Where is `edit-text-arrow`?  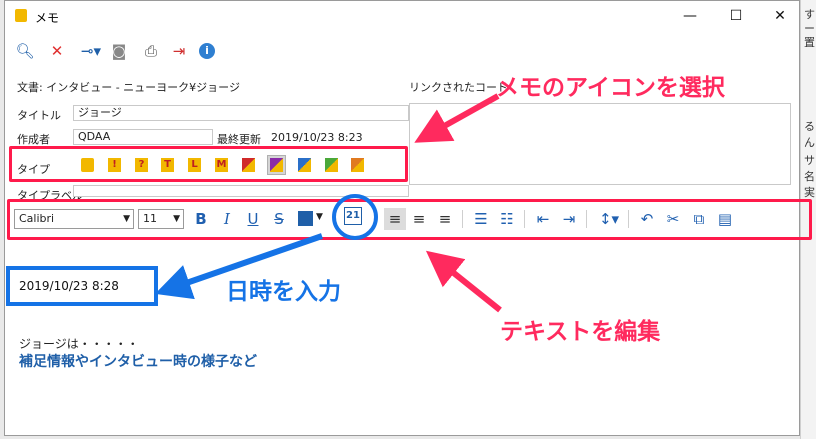 edit-text-arrow is located at coordinates (463, 281).